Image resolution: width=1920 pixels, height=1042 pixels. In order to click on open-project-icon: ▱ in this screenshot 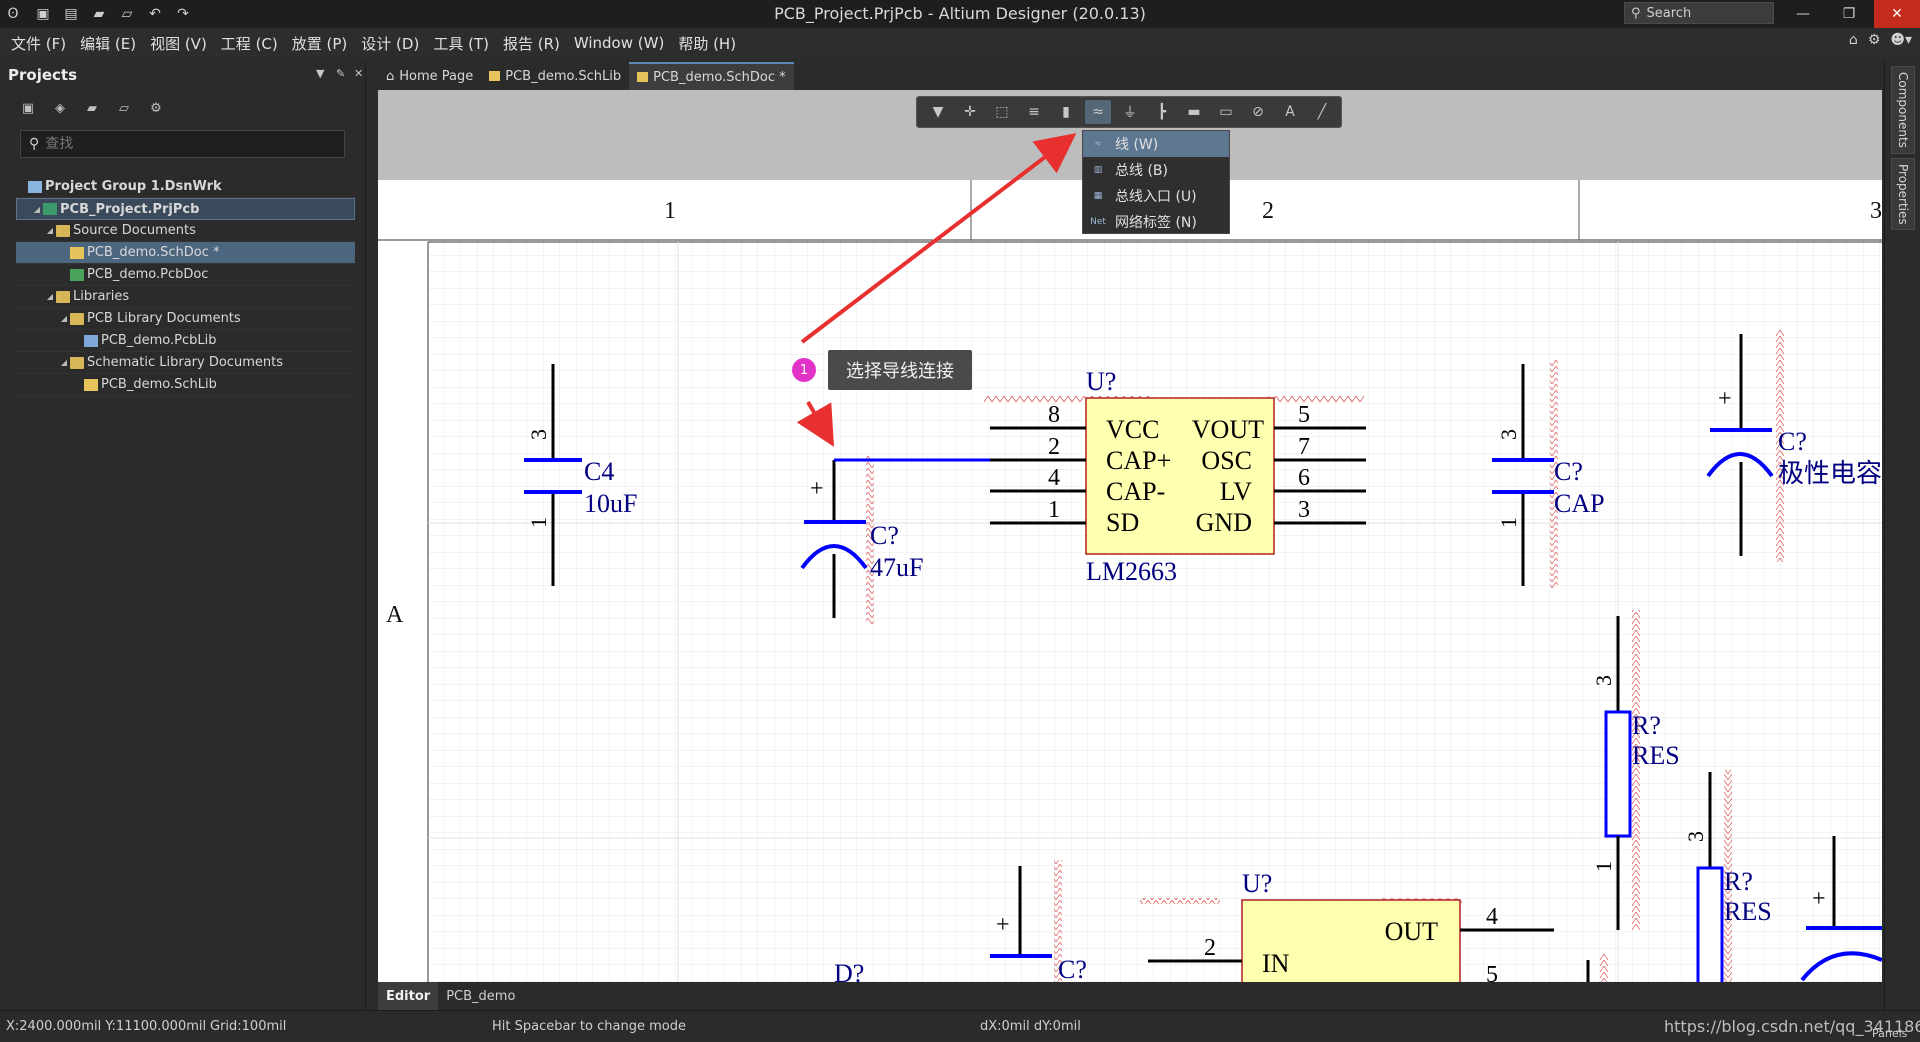, I will do `click(127, 14)`.